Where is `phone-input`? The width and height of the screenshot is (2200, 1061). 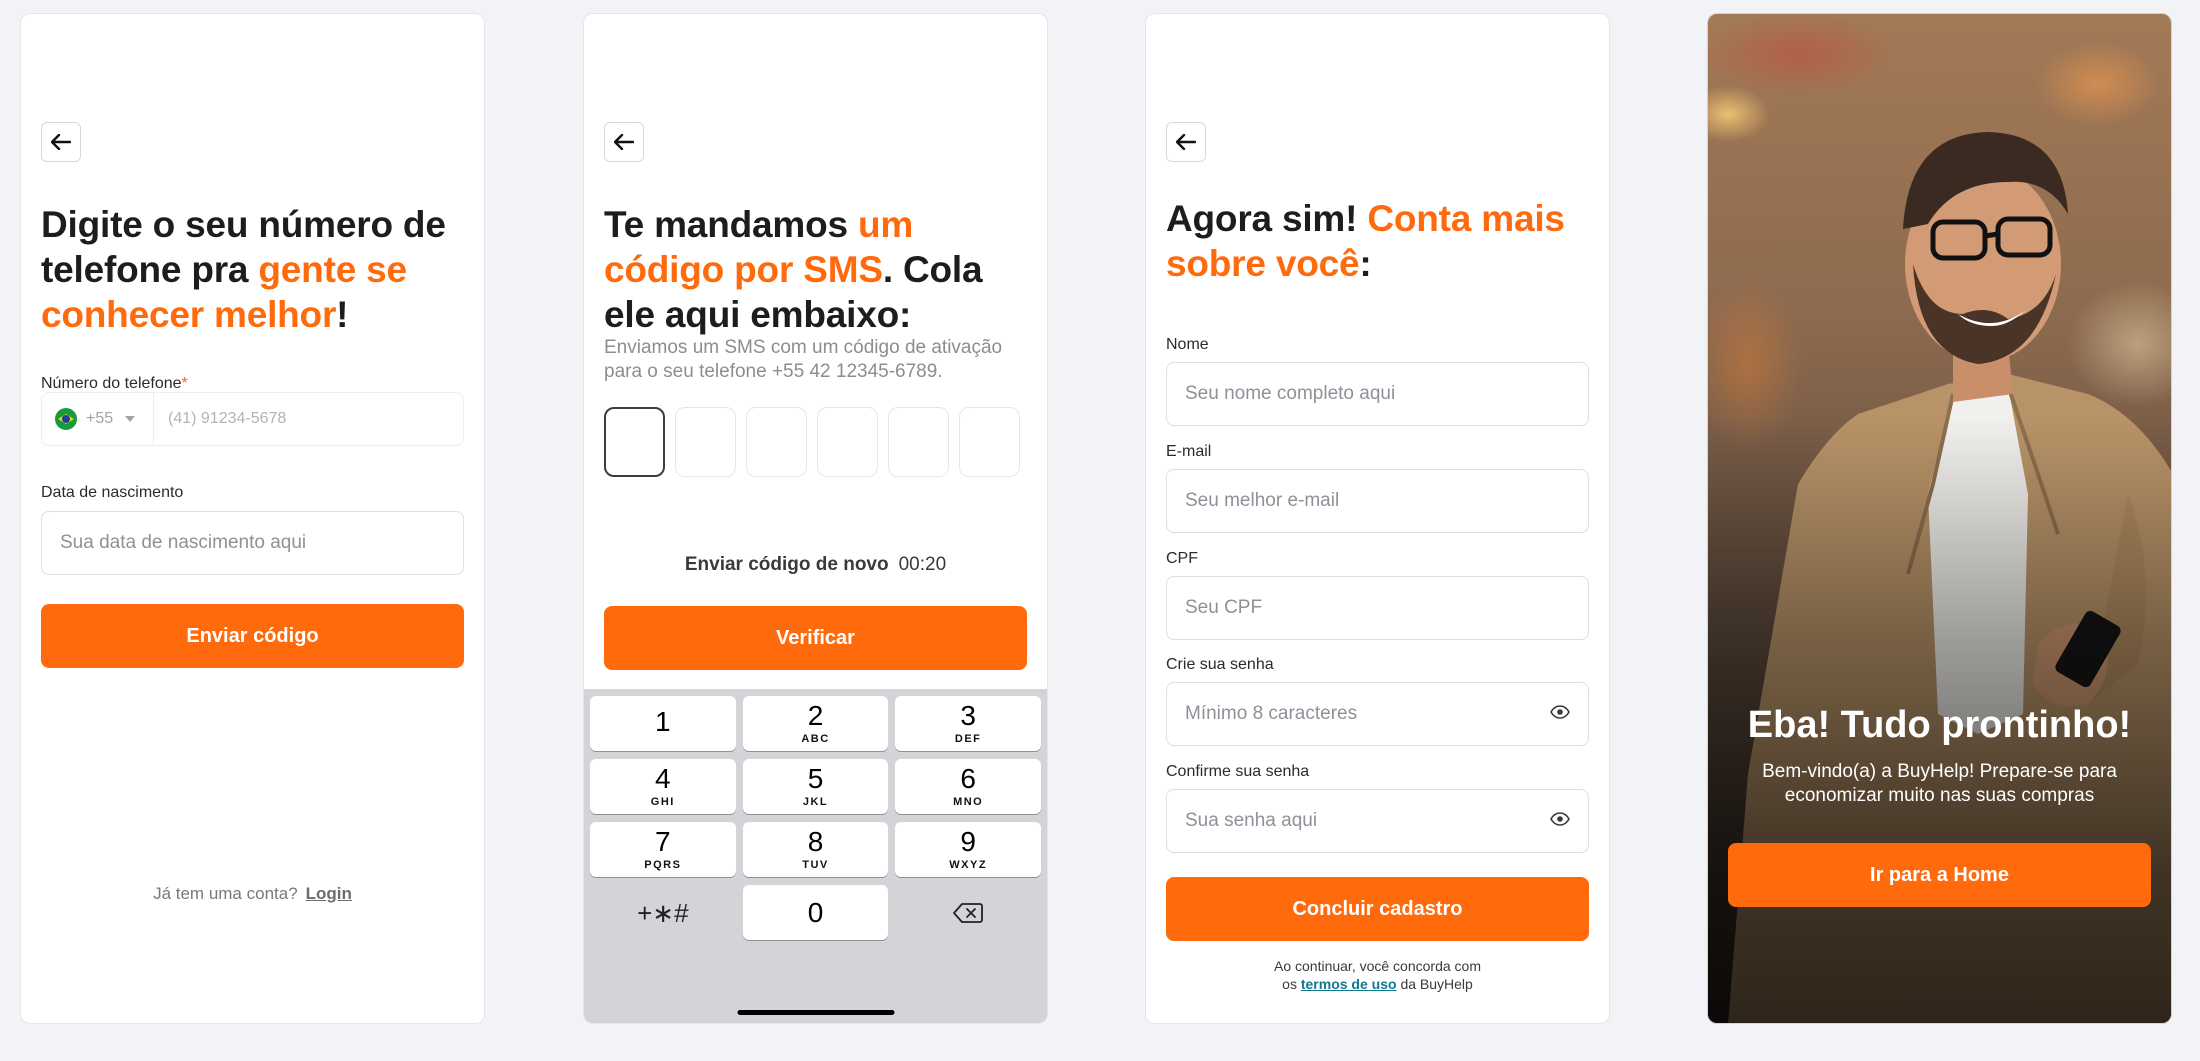 phone-input is located at coordinates (308, 419).